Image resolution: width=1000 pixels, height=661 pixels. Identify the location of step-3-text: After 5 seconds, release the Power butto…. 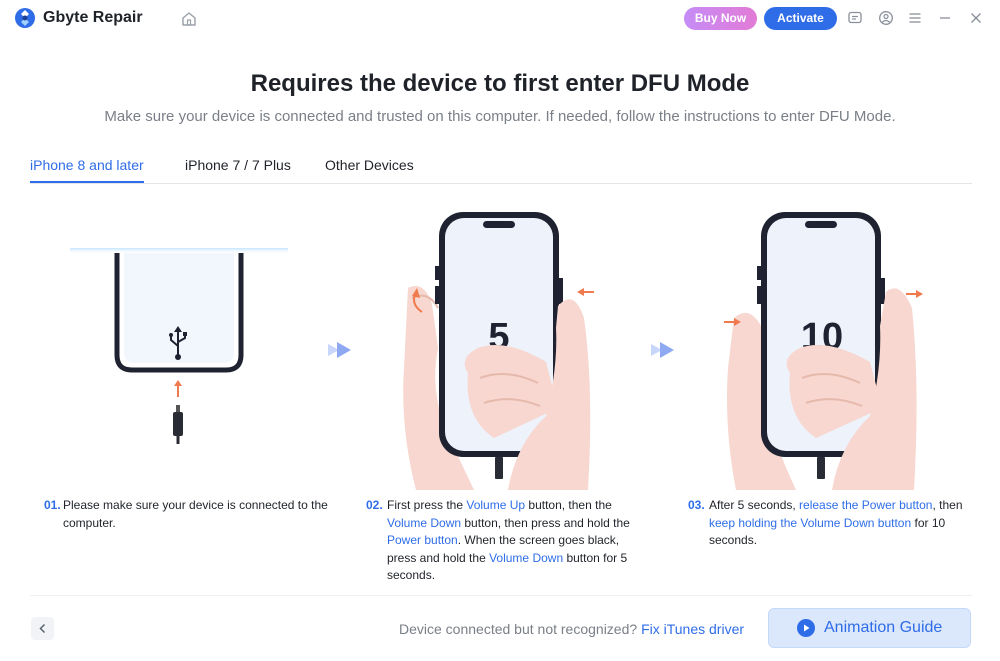
(840, 523).